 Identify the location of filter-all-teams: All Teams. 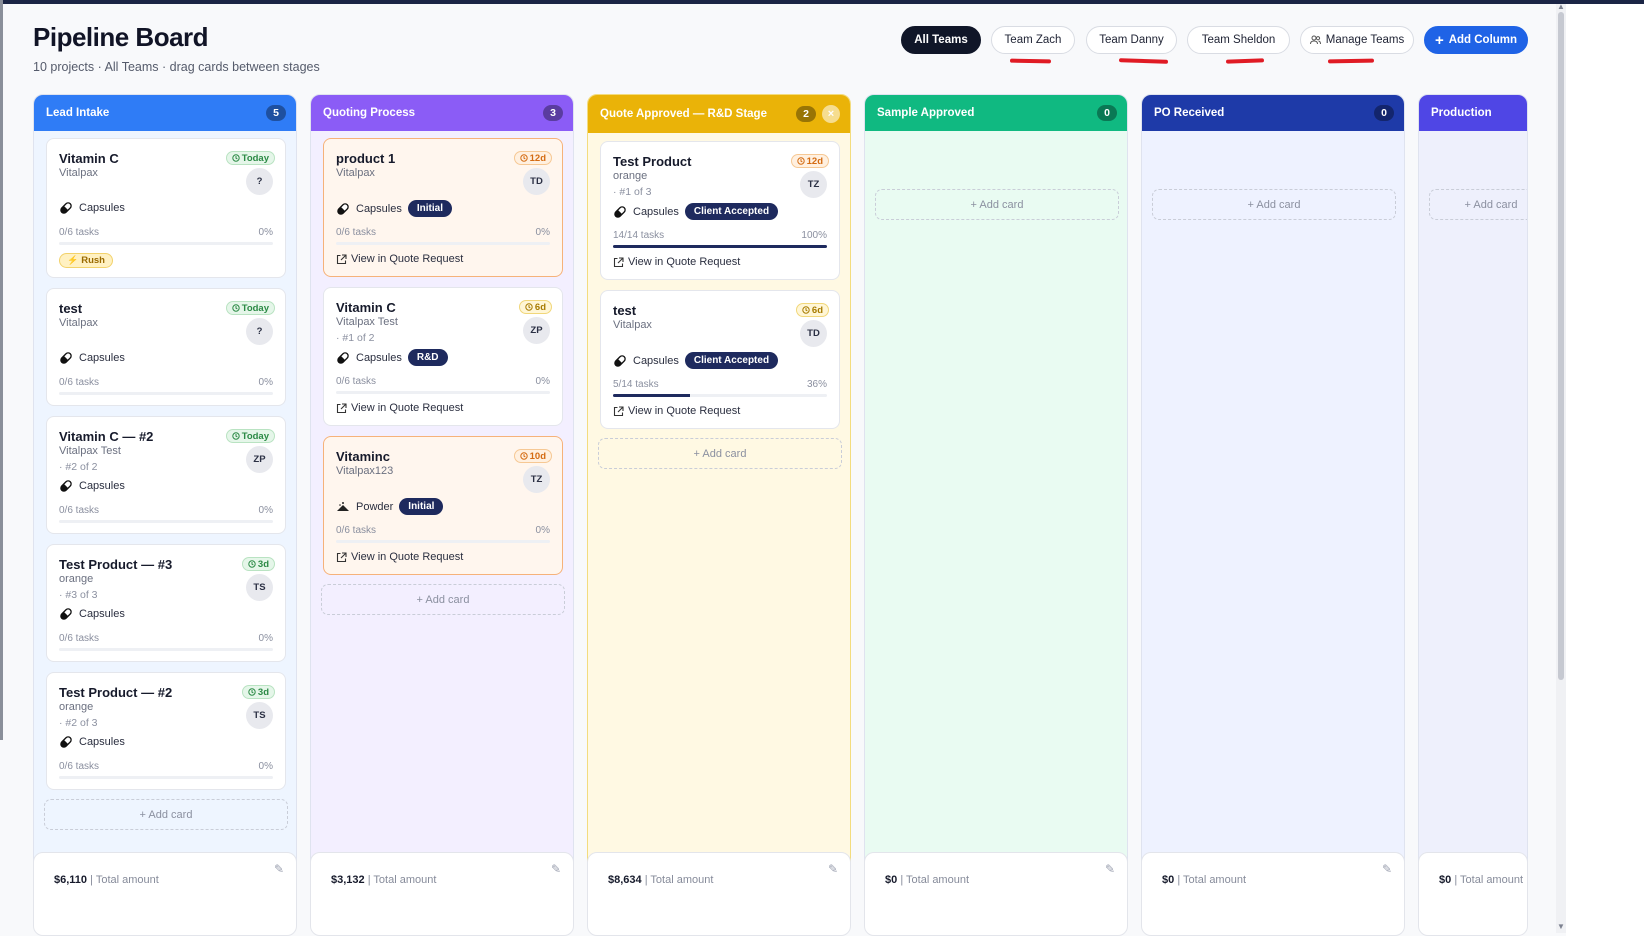
(941, 40).